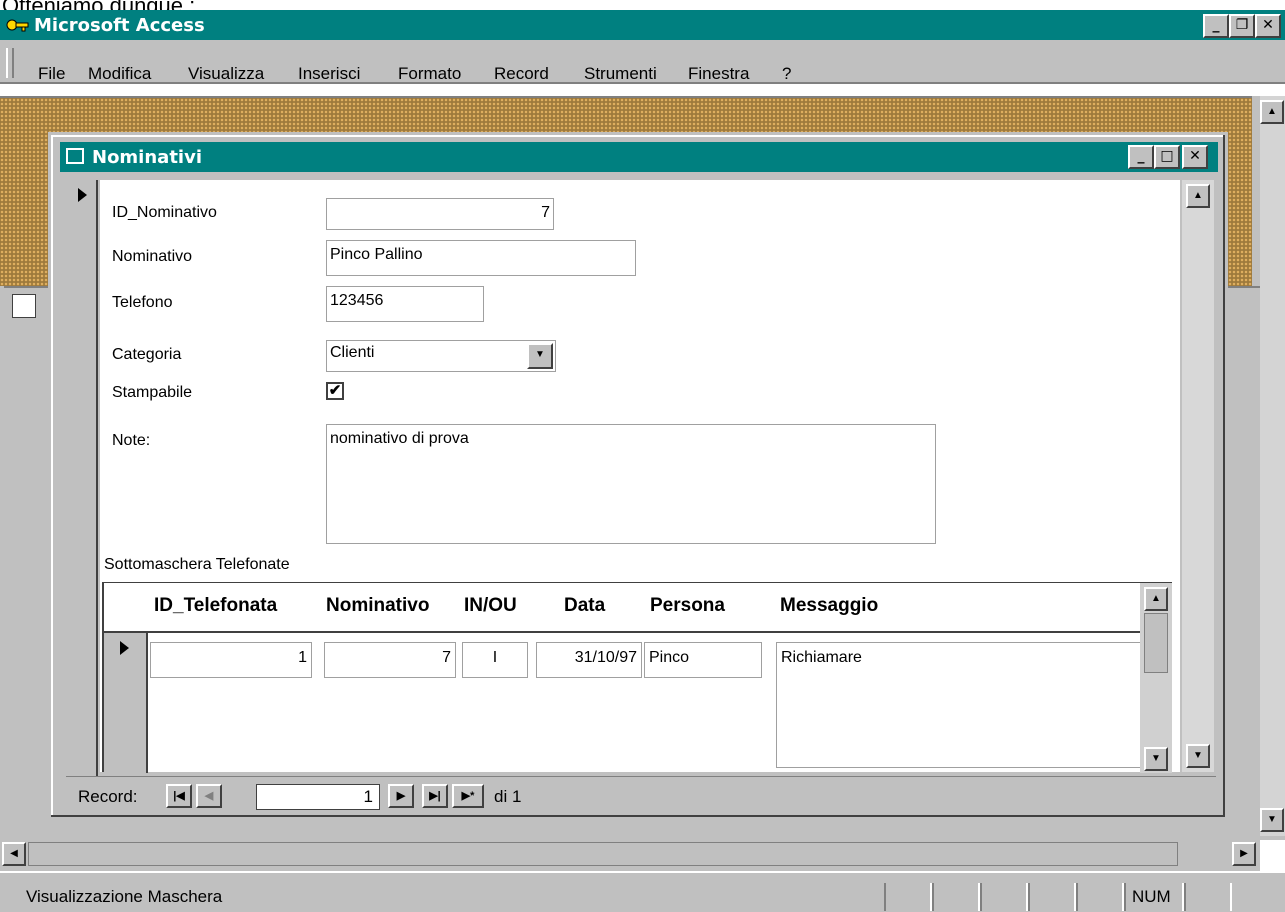 The image size is (1285, 912). I want to click on menu-formato: Formato, so click(429, 74).